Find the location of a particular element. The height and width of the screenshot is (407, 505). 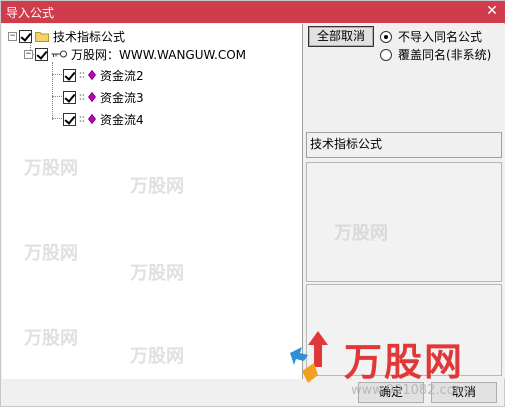

tree-item: 资金流2 is located at coordinates (103, 75).